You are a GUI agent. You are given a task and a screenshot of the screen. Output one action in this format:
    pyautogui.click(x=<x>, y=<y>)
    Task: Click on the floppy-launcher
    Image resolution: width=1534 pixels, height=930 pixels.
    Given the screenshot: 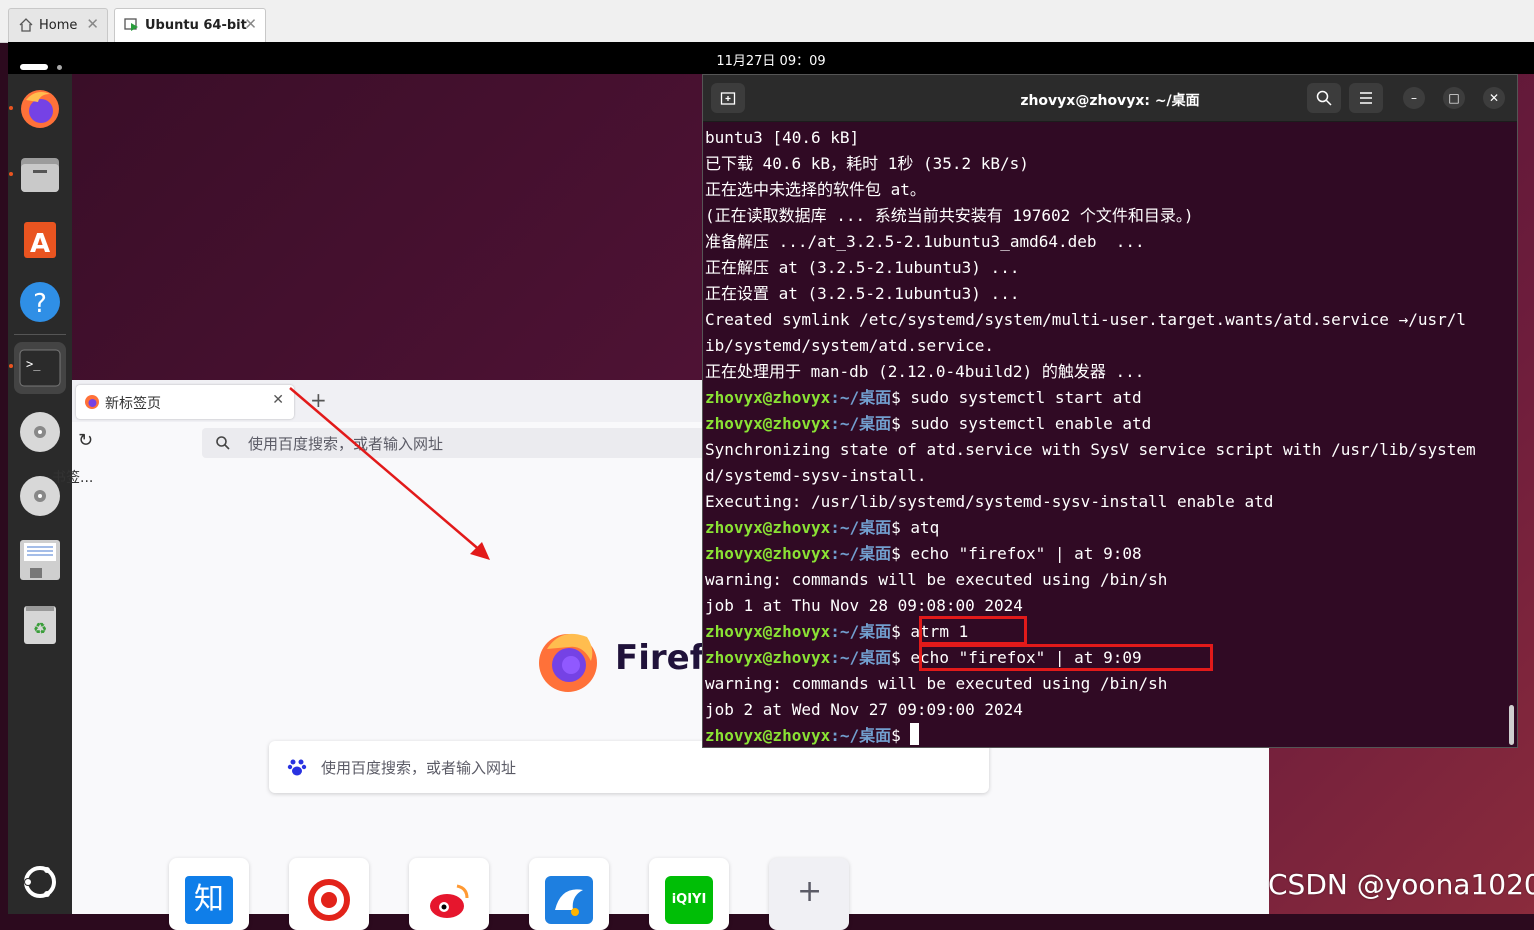 What is the action you would take?
    pyautogui.click(x=40, y=560)
    